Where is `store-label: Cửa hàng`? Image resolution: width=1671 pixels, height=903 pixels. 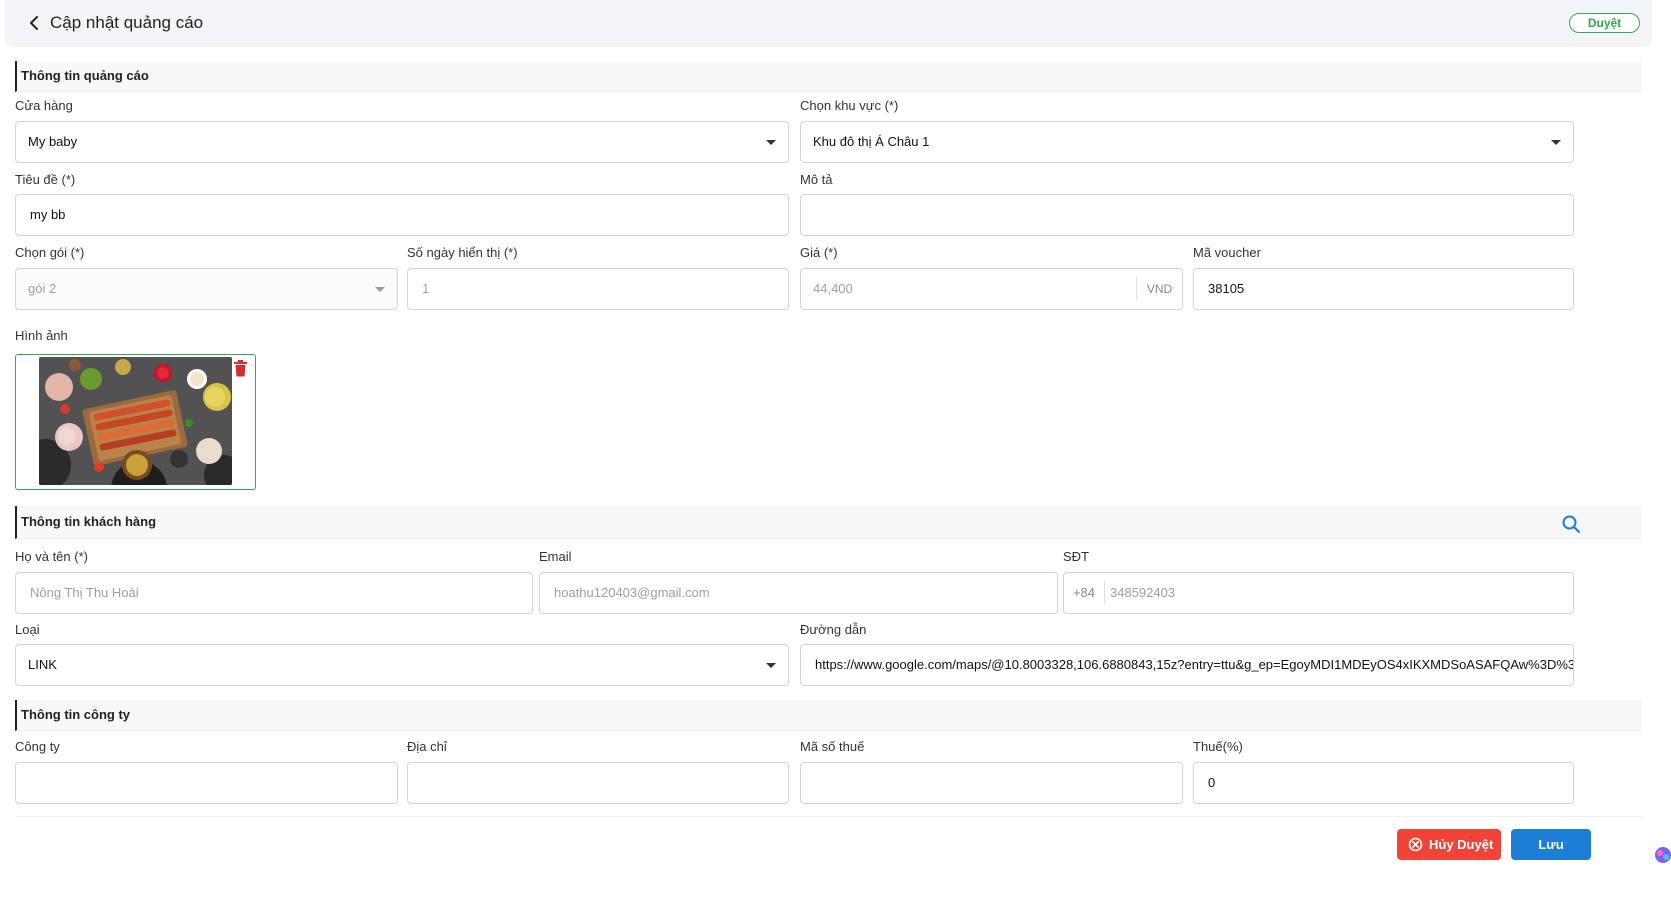
store-label: Cửa hàng is located at coordinates (44, 105).